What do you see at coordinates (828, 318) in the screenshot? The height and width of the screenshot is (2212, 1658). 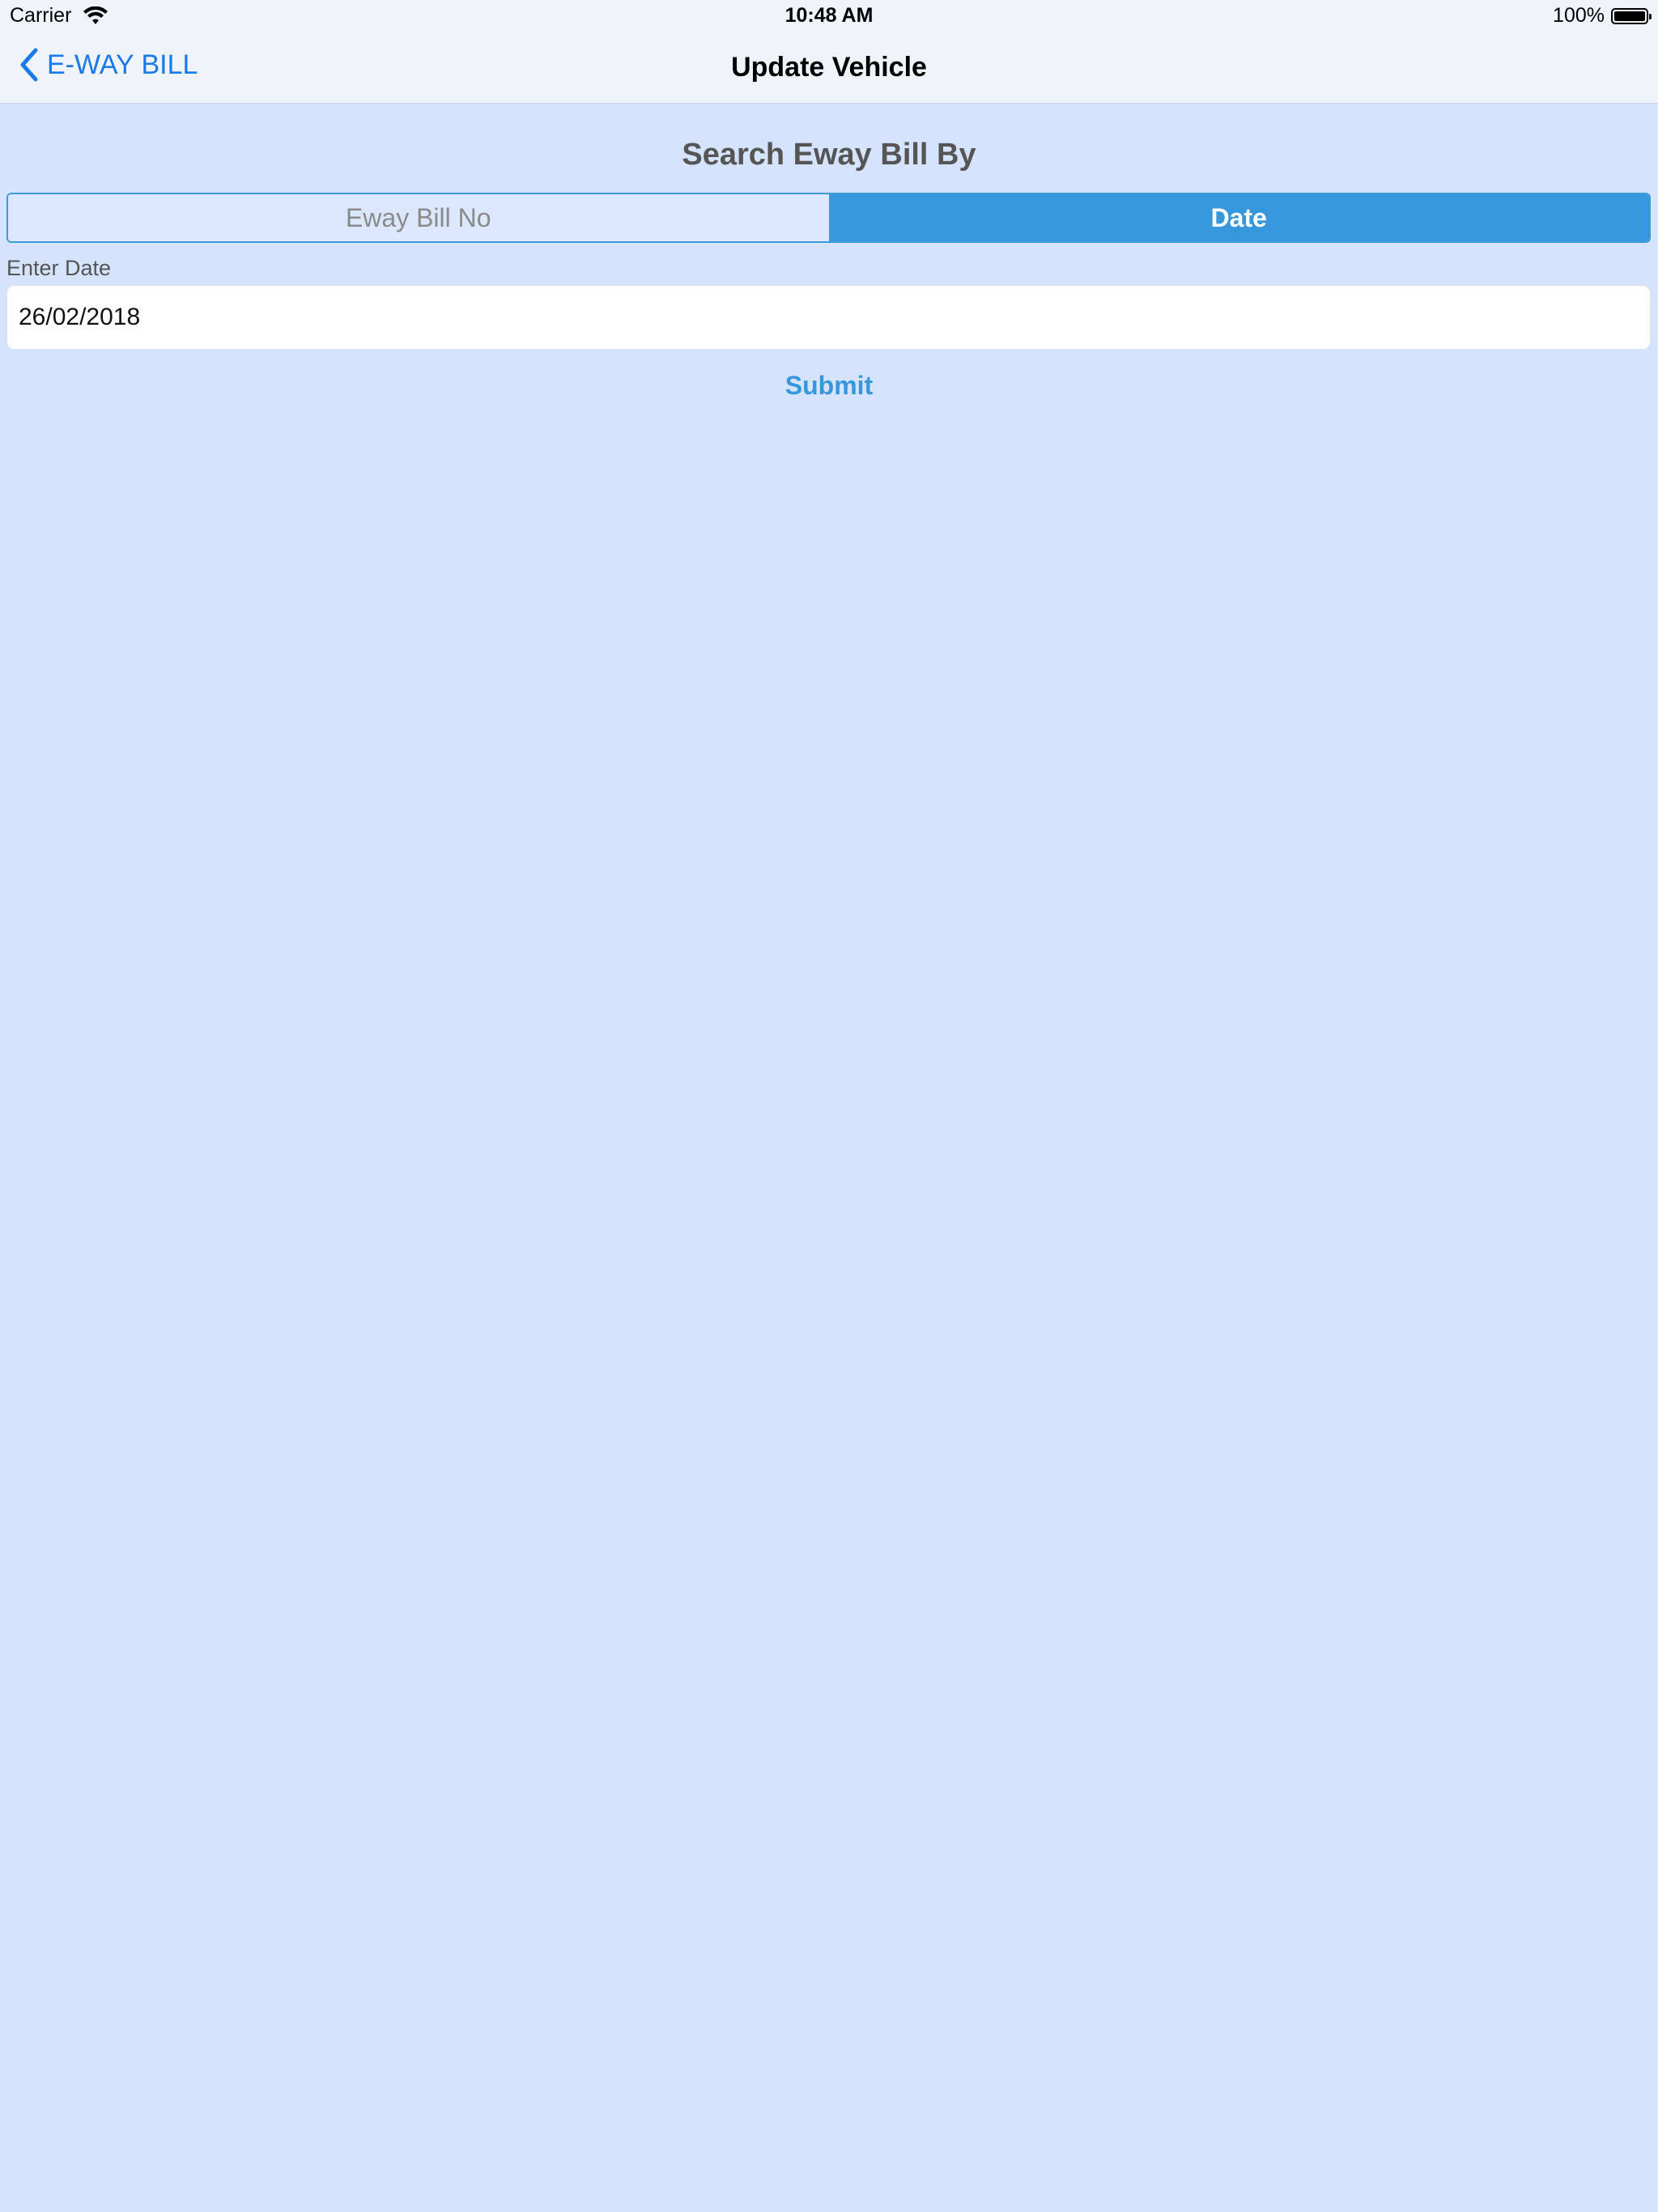 I see `date-input` at bounding box center [828, 318].